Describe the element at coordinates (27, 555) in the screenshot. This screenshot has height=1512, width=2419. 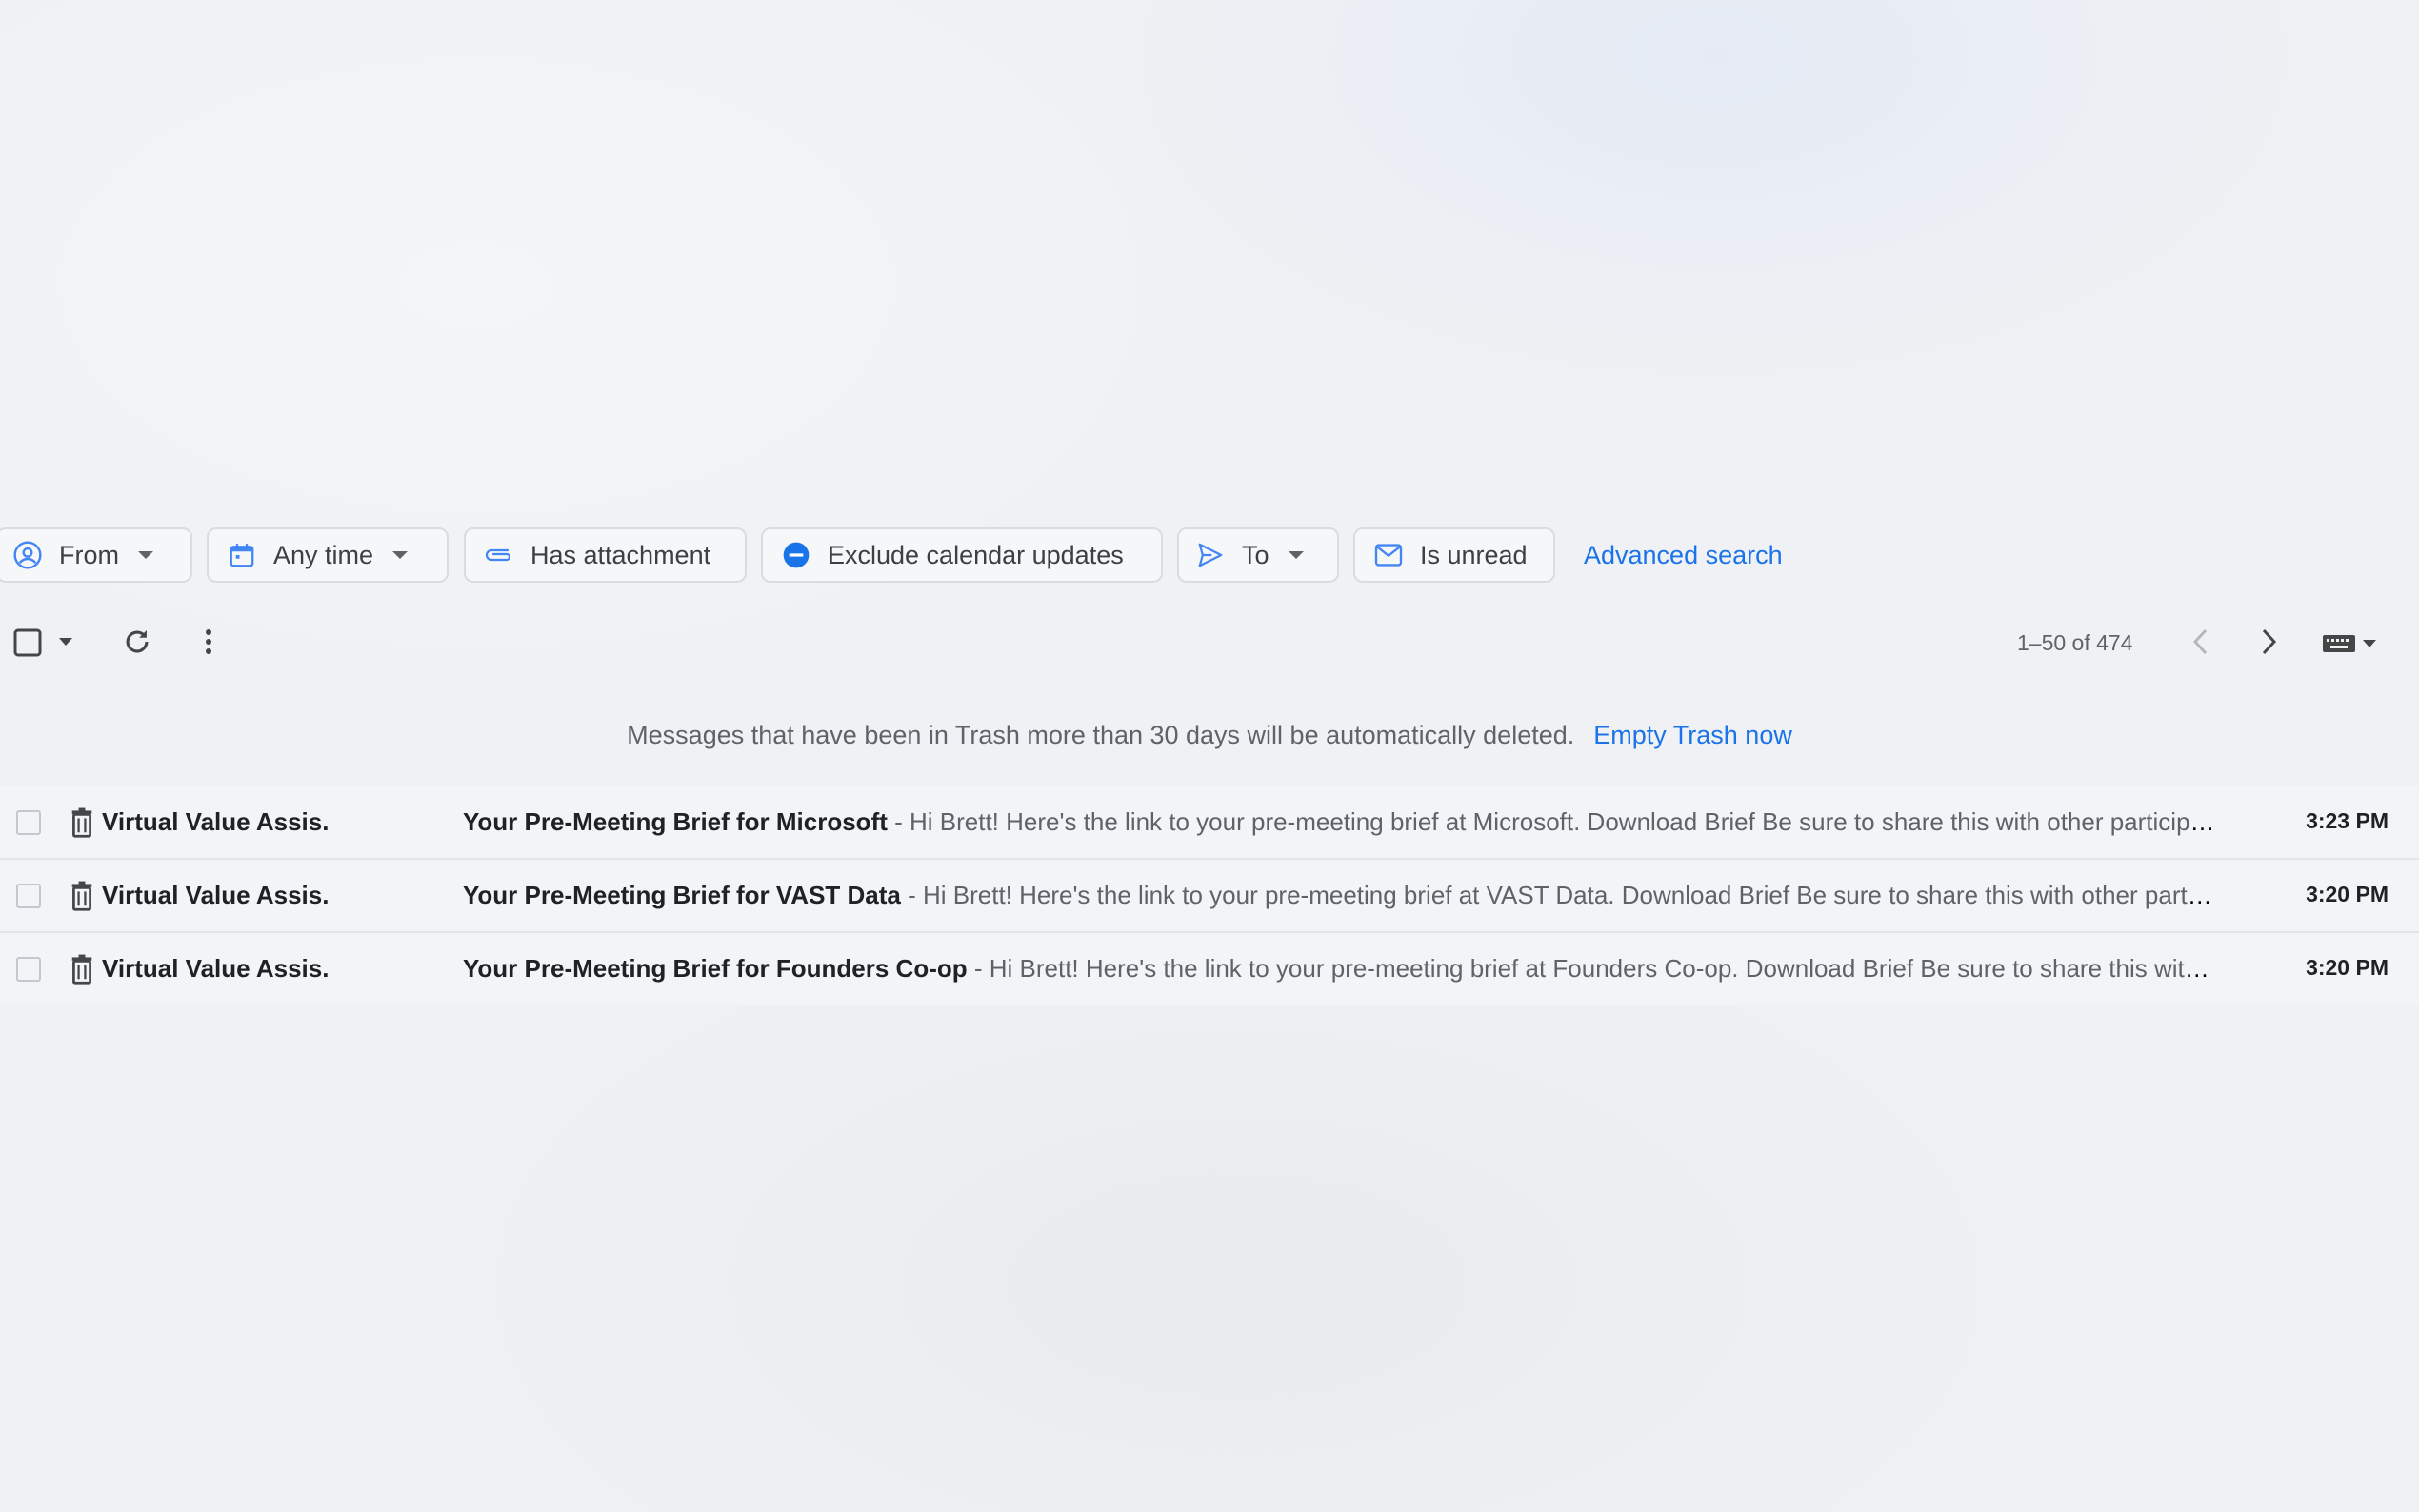
I see `account-circle-icon` at that location.